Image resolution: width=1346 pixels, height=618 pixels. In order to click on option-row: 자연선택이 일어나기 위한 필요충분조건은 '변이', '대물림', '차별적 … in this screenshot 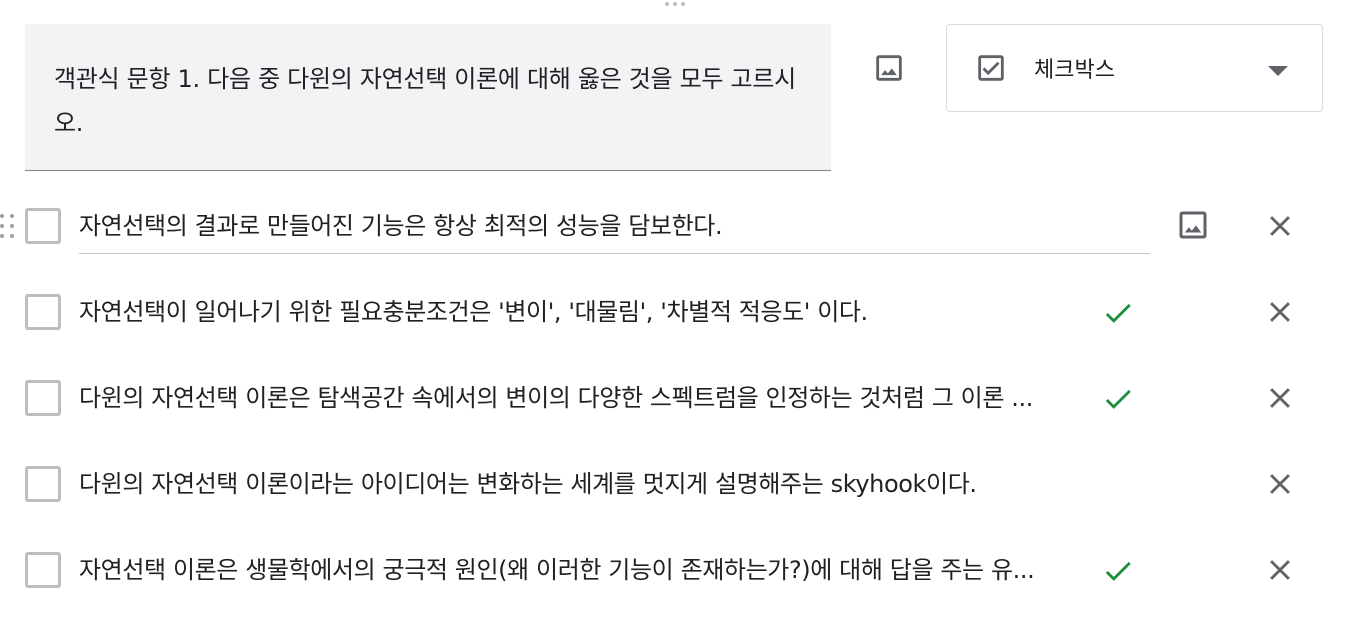, I will do `click(673, 327)`.